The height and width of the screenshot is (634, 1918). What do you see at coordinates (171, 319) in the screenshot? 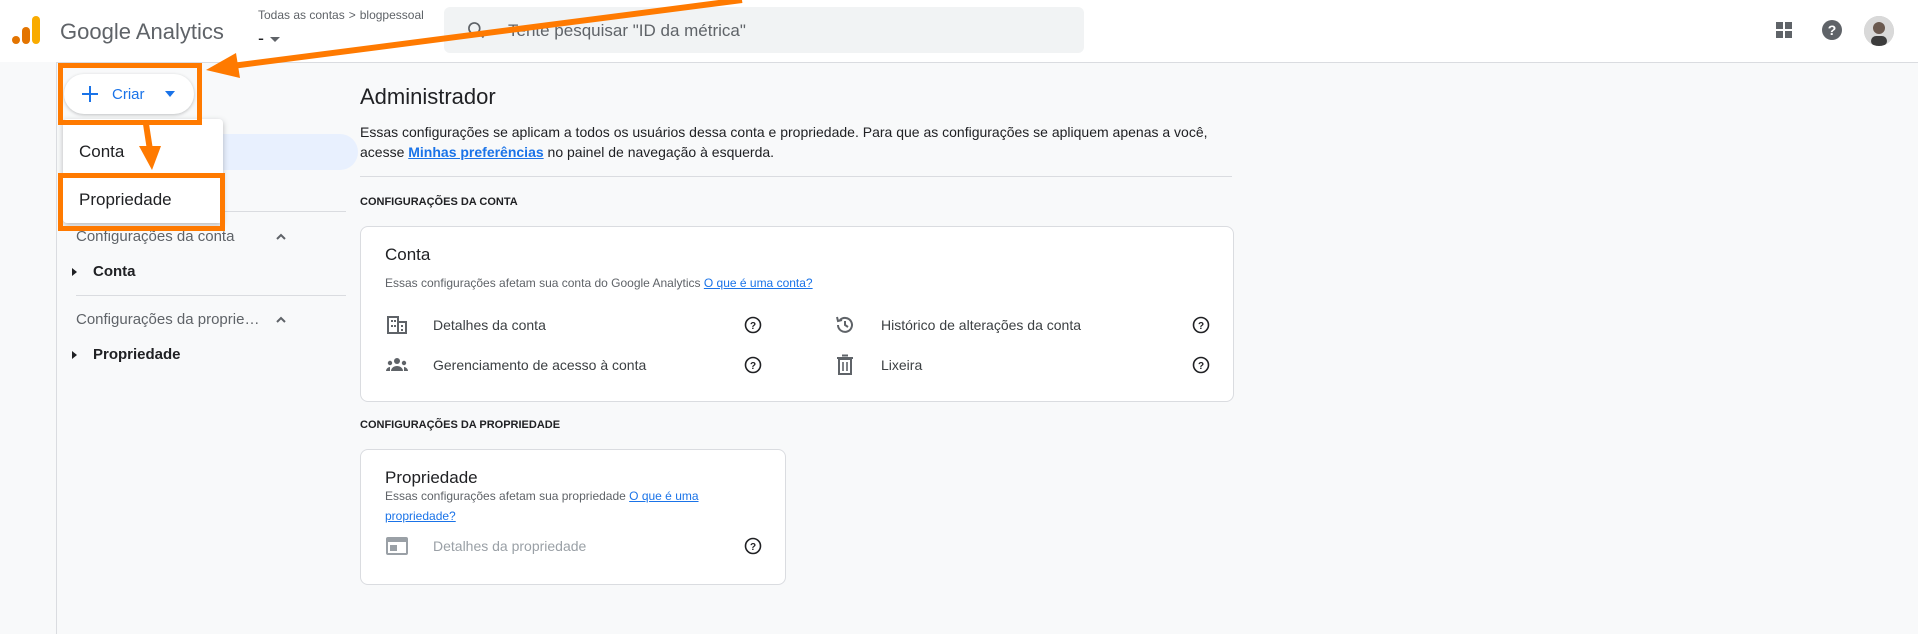
I see `nav-section-property: Configurações da propriedade` at bounding box center [171, 319].